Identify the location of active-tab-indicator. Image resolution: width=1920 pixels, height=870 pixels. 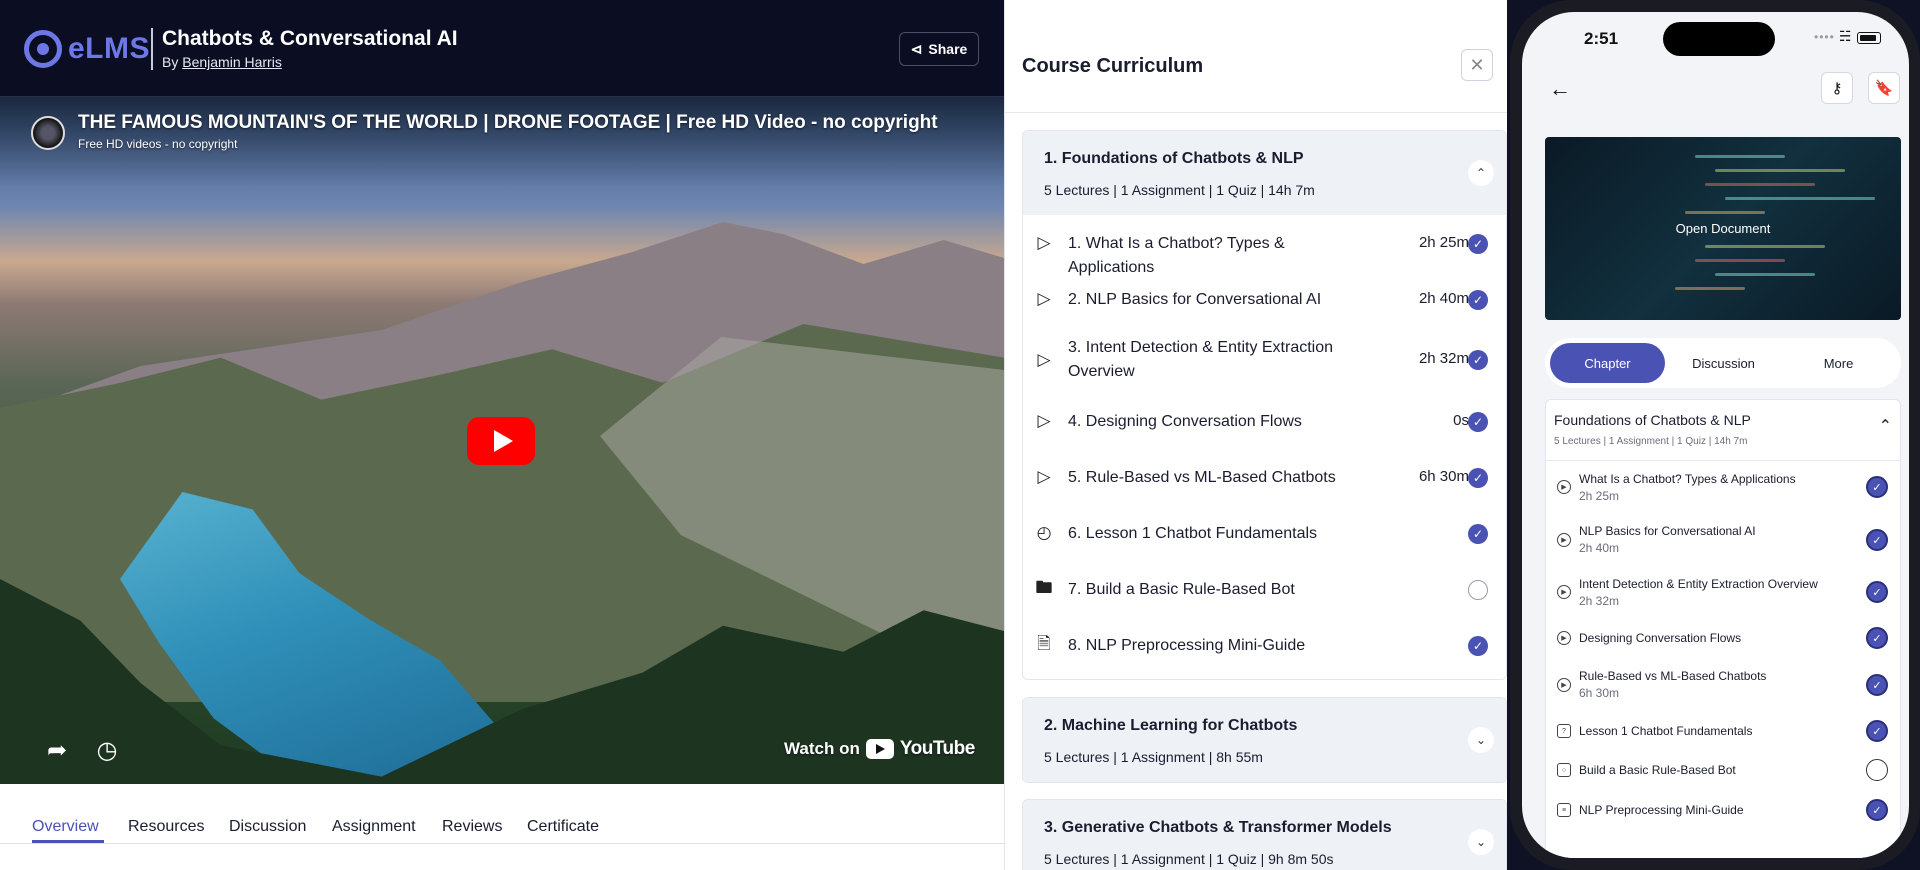
(68, 841).